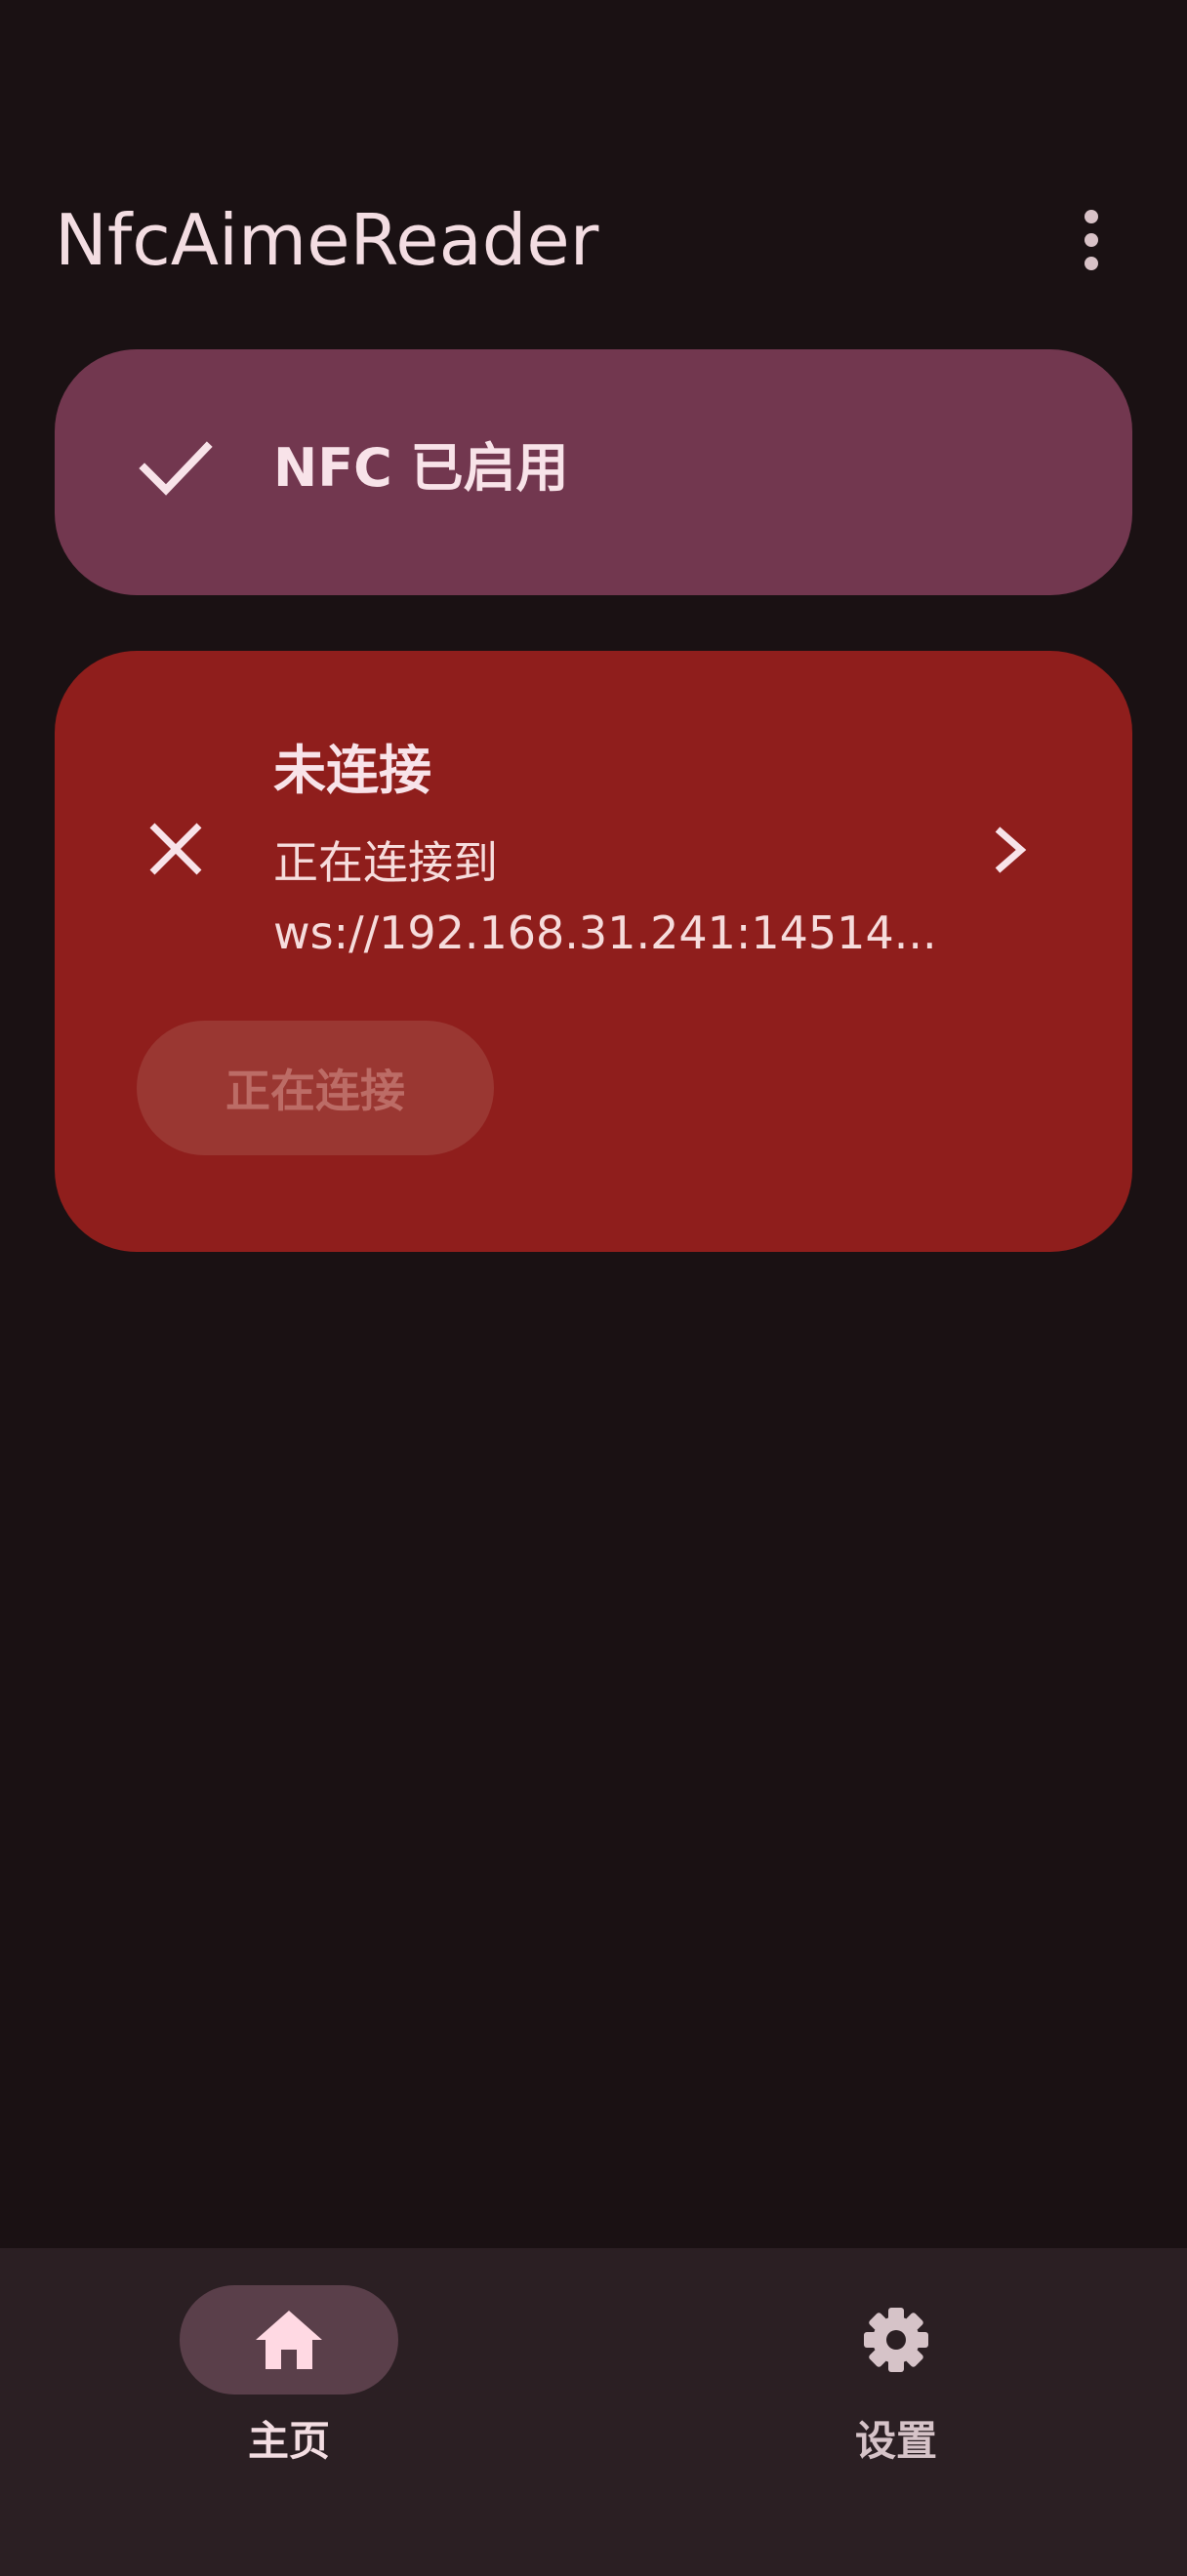 This screenshot has width=1187, height=2576. Describe the element at coordinates (1009, 849) in the screenshot. I see `chevron-right-icon` at that location.